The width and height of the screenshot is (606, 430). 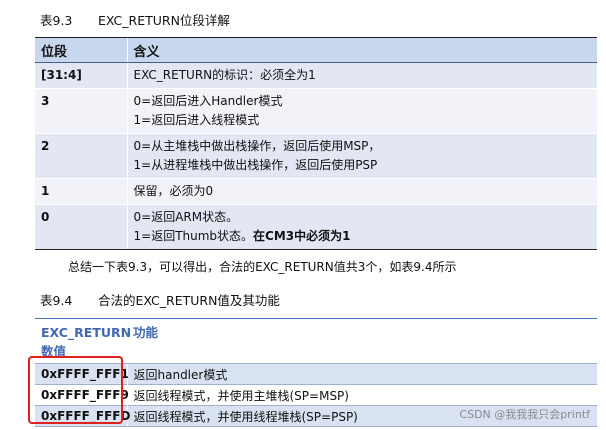 I want to click on table2-header-function: 功能, so click(x=362, y=341).